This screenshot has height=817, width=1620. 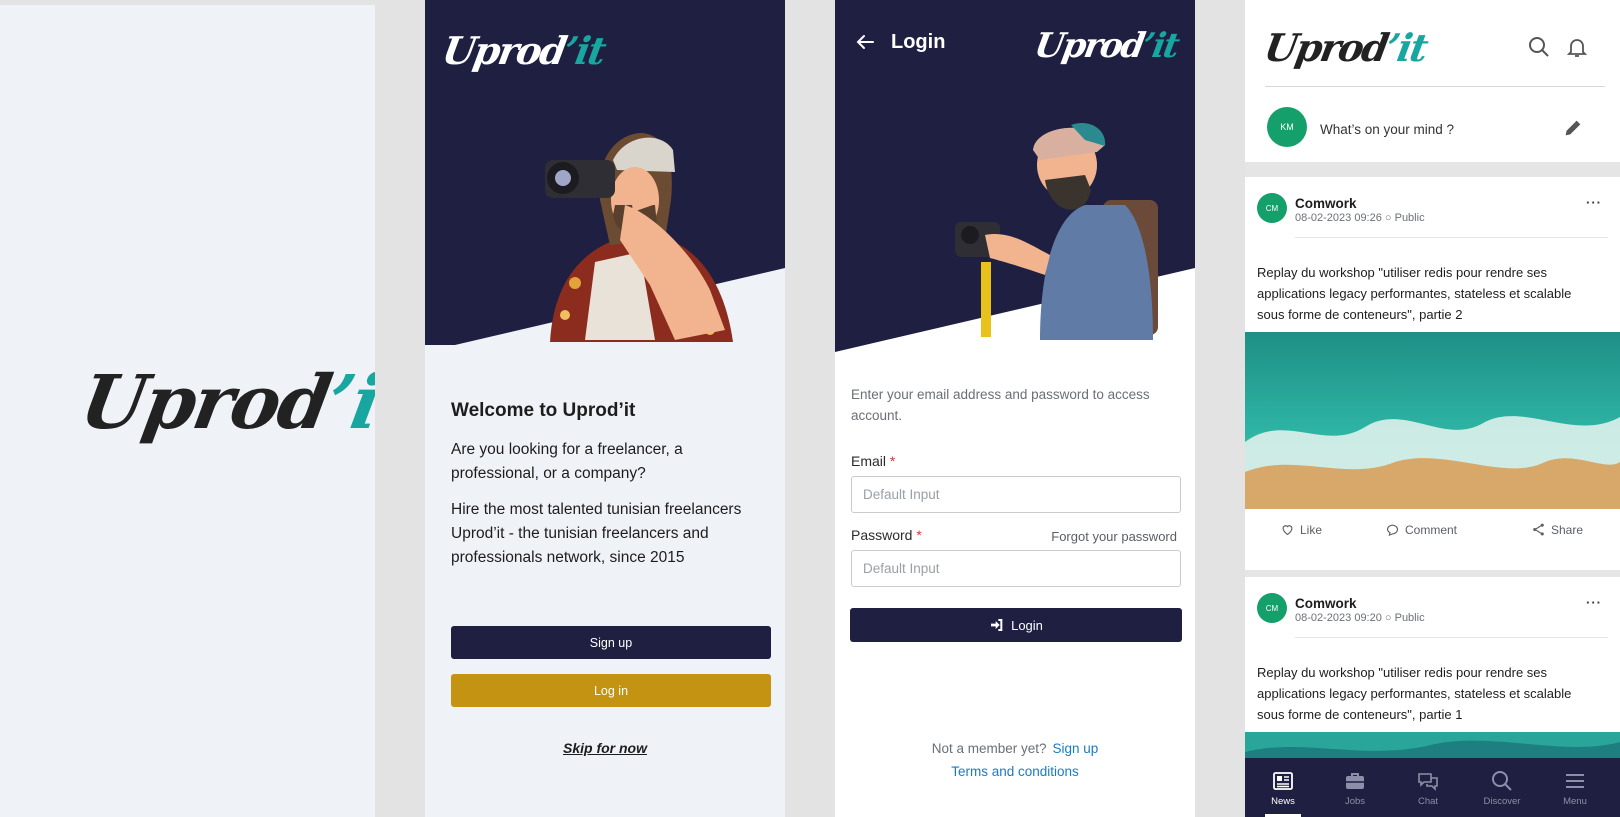 What do you see at coordinates (1016, 625) in the screenshot?
I see `login-button: Login` at bounding box center [1016, 625].